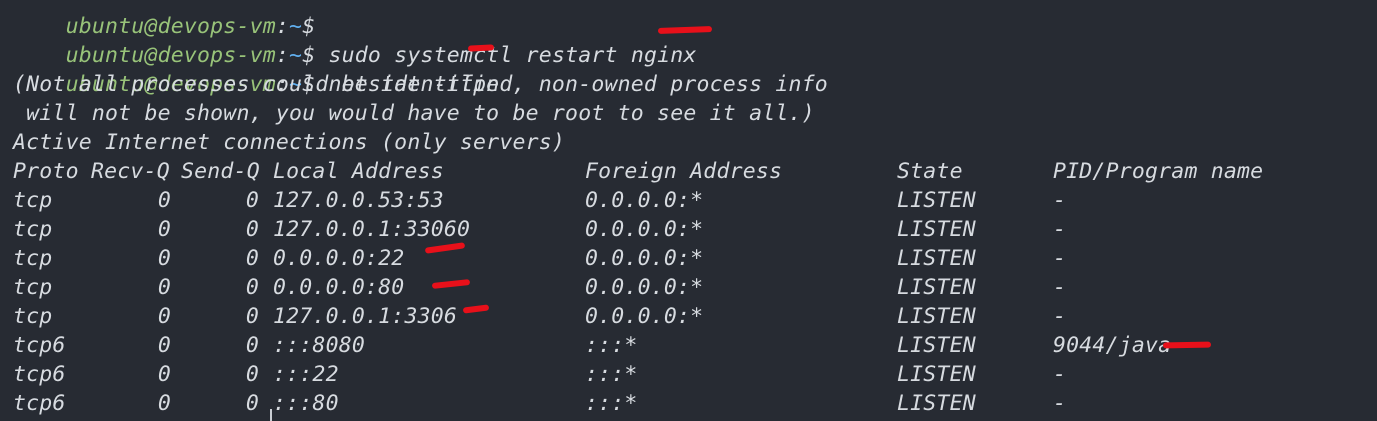 The image size is (1377, 421). I want to click on cell-local-address: :::8080, so click(319, 345).